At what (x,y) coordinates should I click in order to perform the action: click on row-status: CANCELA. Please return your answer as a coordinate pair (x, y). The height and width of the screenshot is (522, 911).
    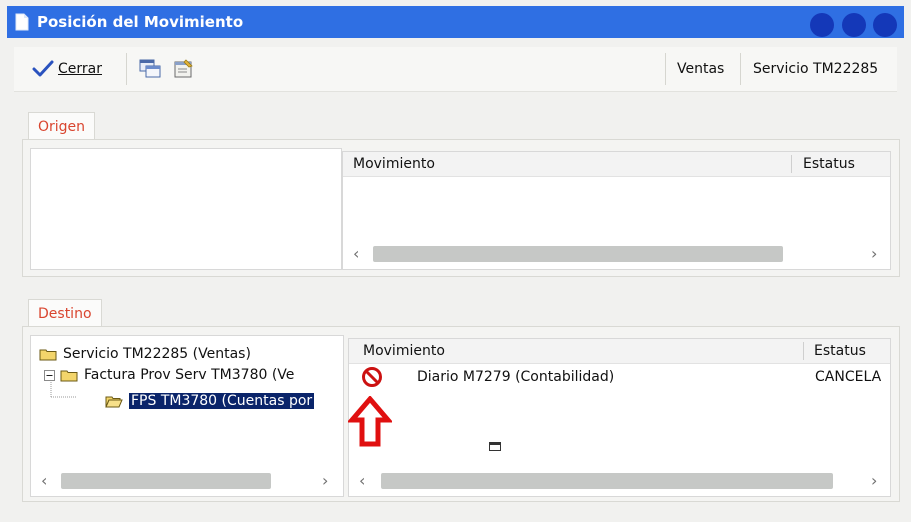
    Looking at the image, I should click on (848, 377).